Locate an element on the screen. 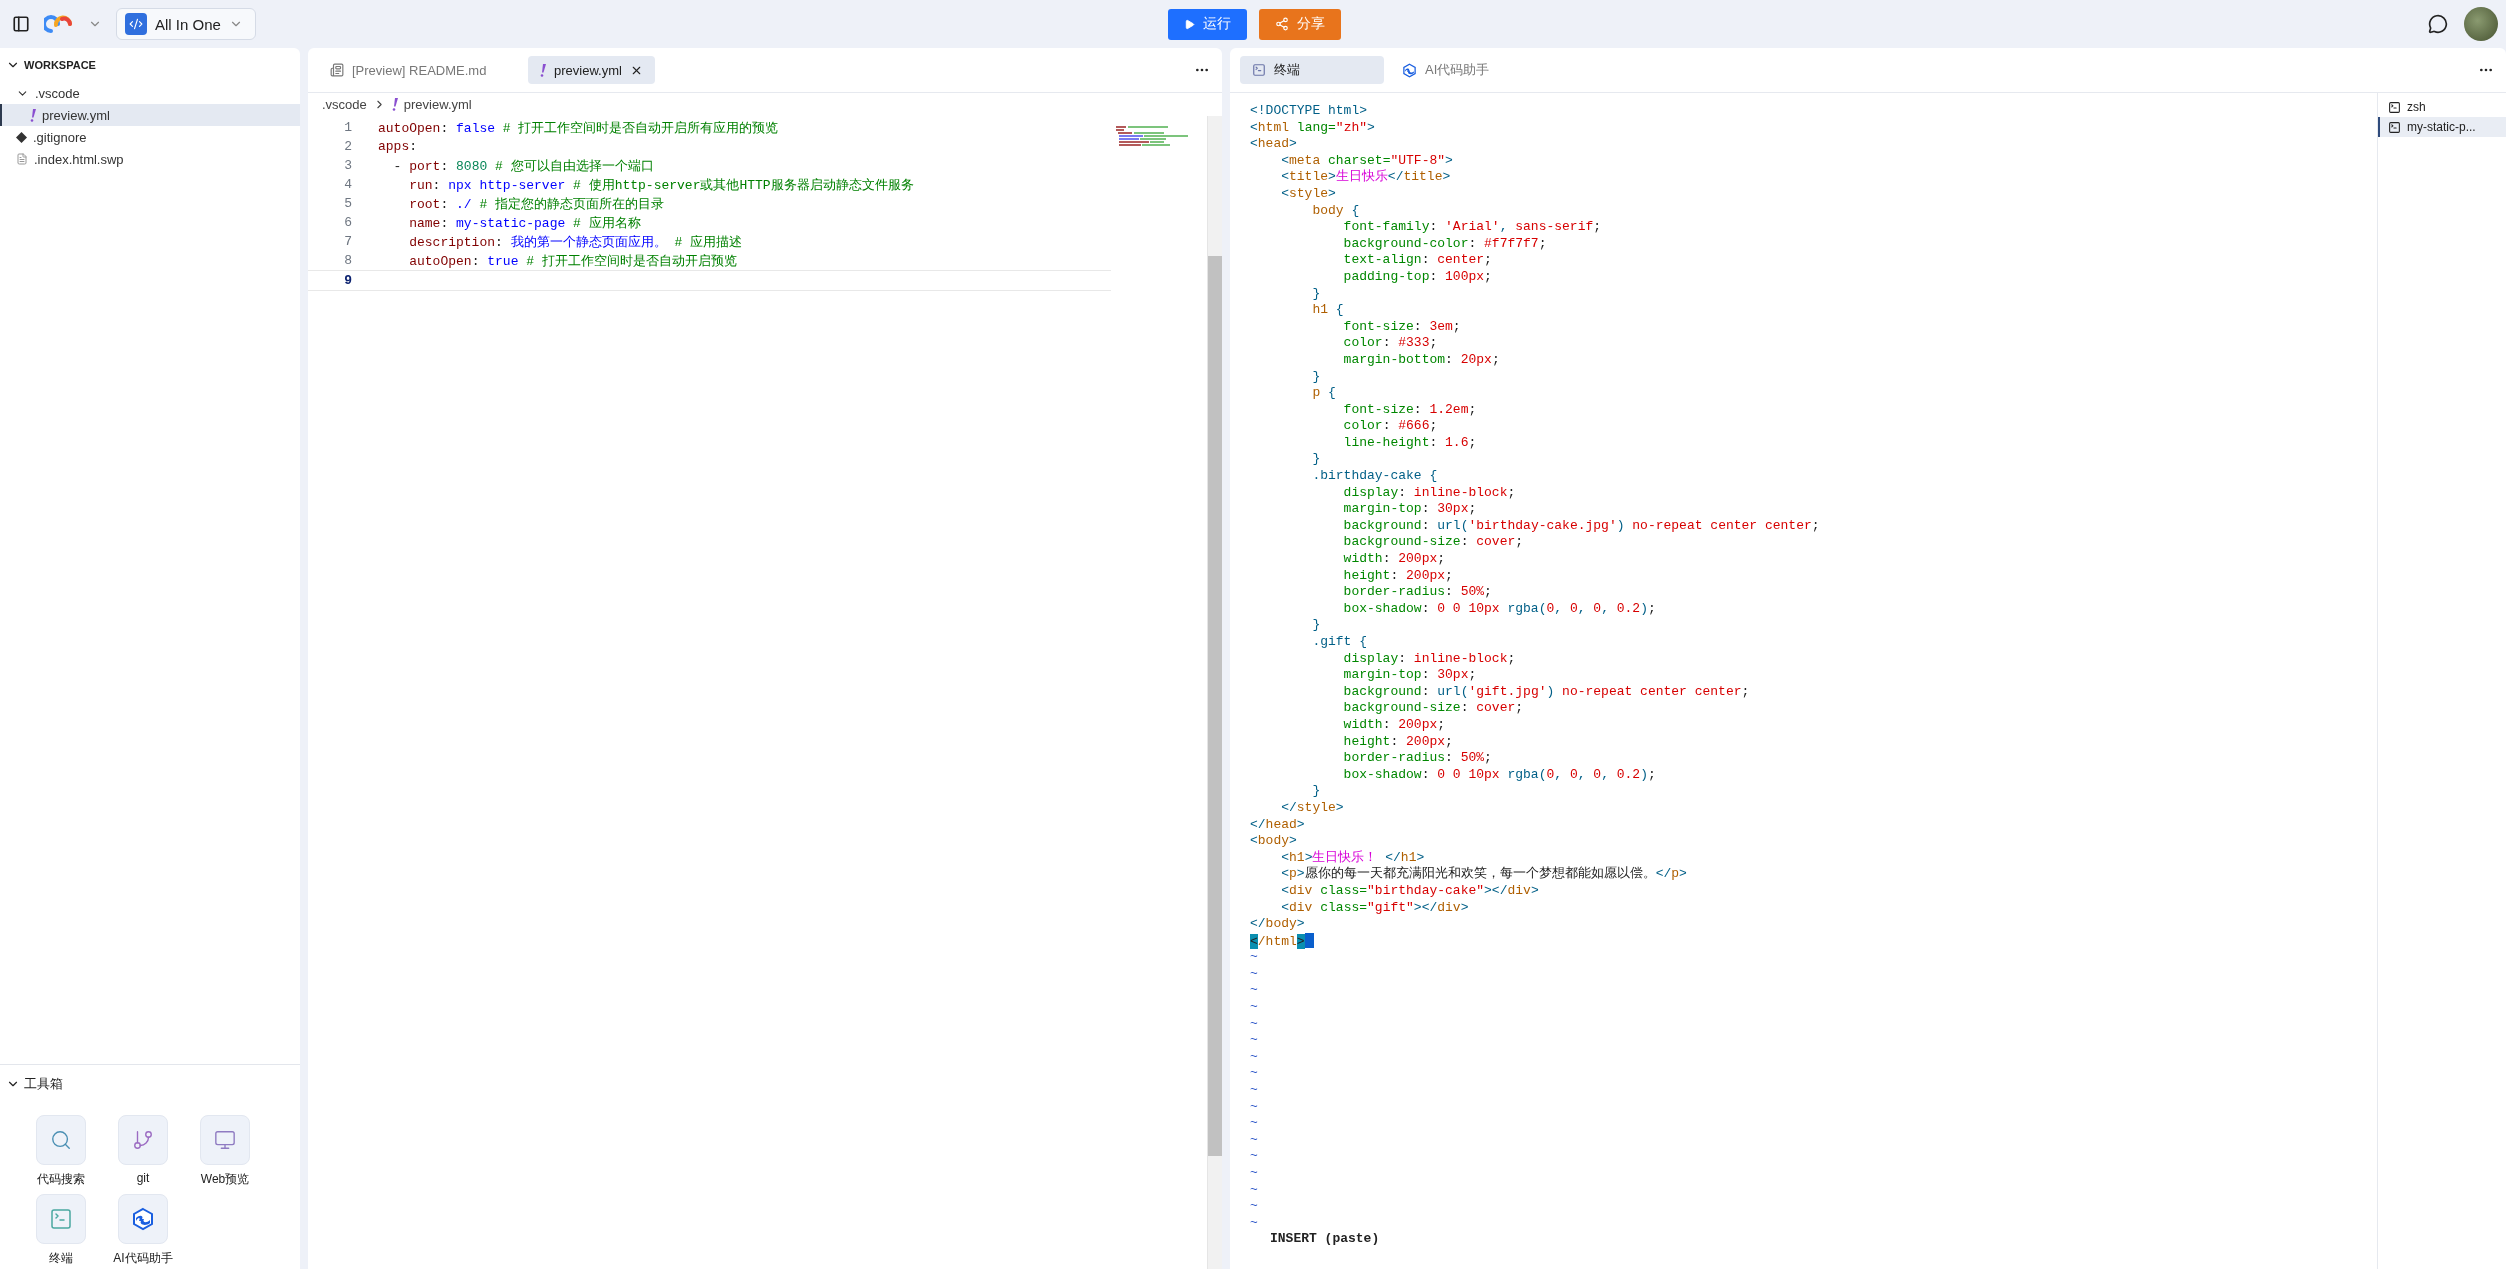  terminal-line: height: 200px; is located at coordinates (1398, 576).